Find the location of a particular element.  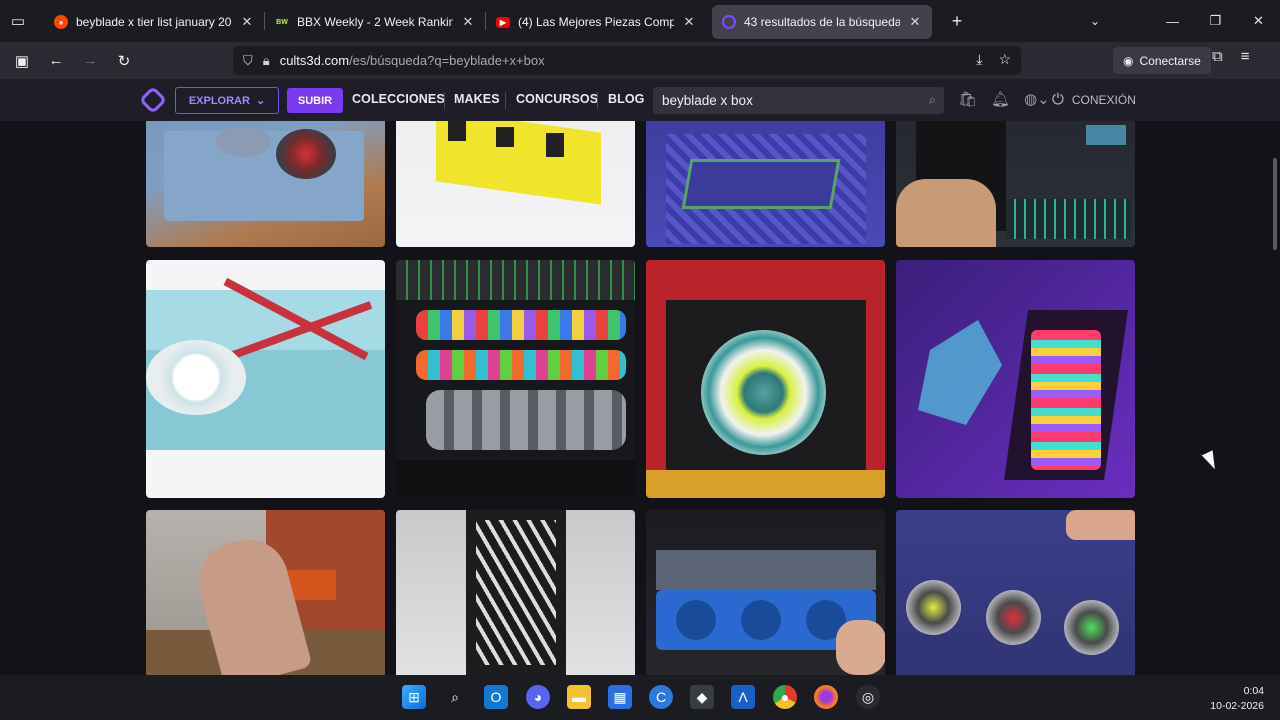

cults-icon is located at coordinates (729, 22).